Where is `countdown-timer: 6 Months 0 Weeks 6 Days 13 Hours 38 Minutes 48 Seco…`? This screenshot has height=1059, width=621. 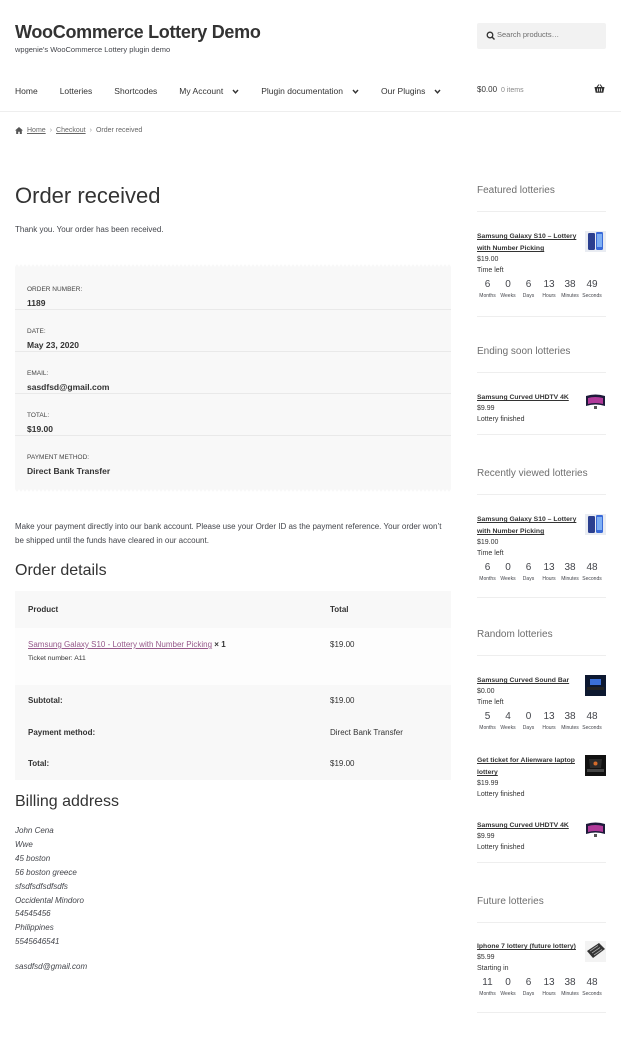
countdown-timer: 6 Months 0 Weeks 6 Days 13 Hours 38 Minutes 48 Seco… is located at coordinates (541, 571).